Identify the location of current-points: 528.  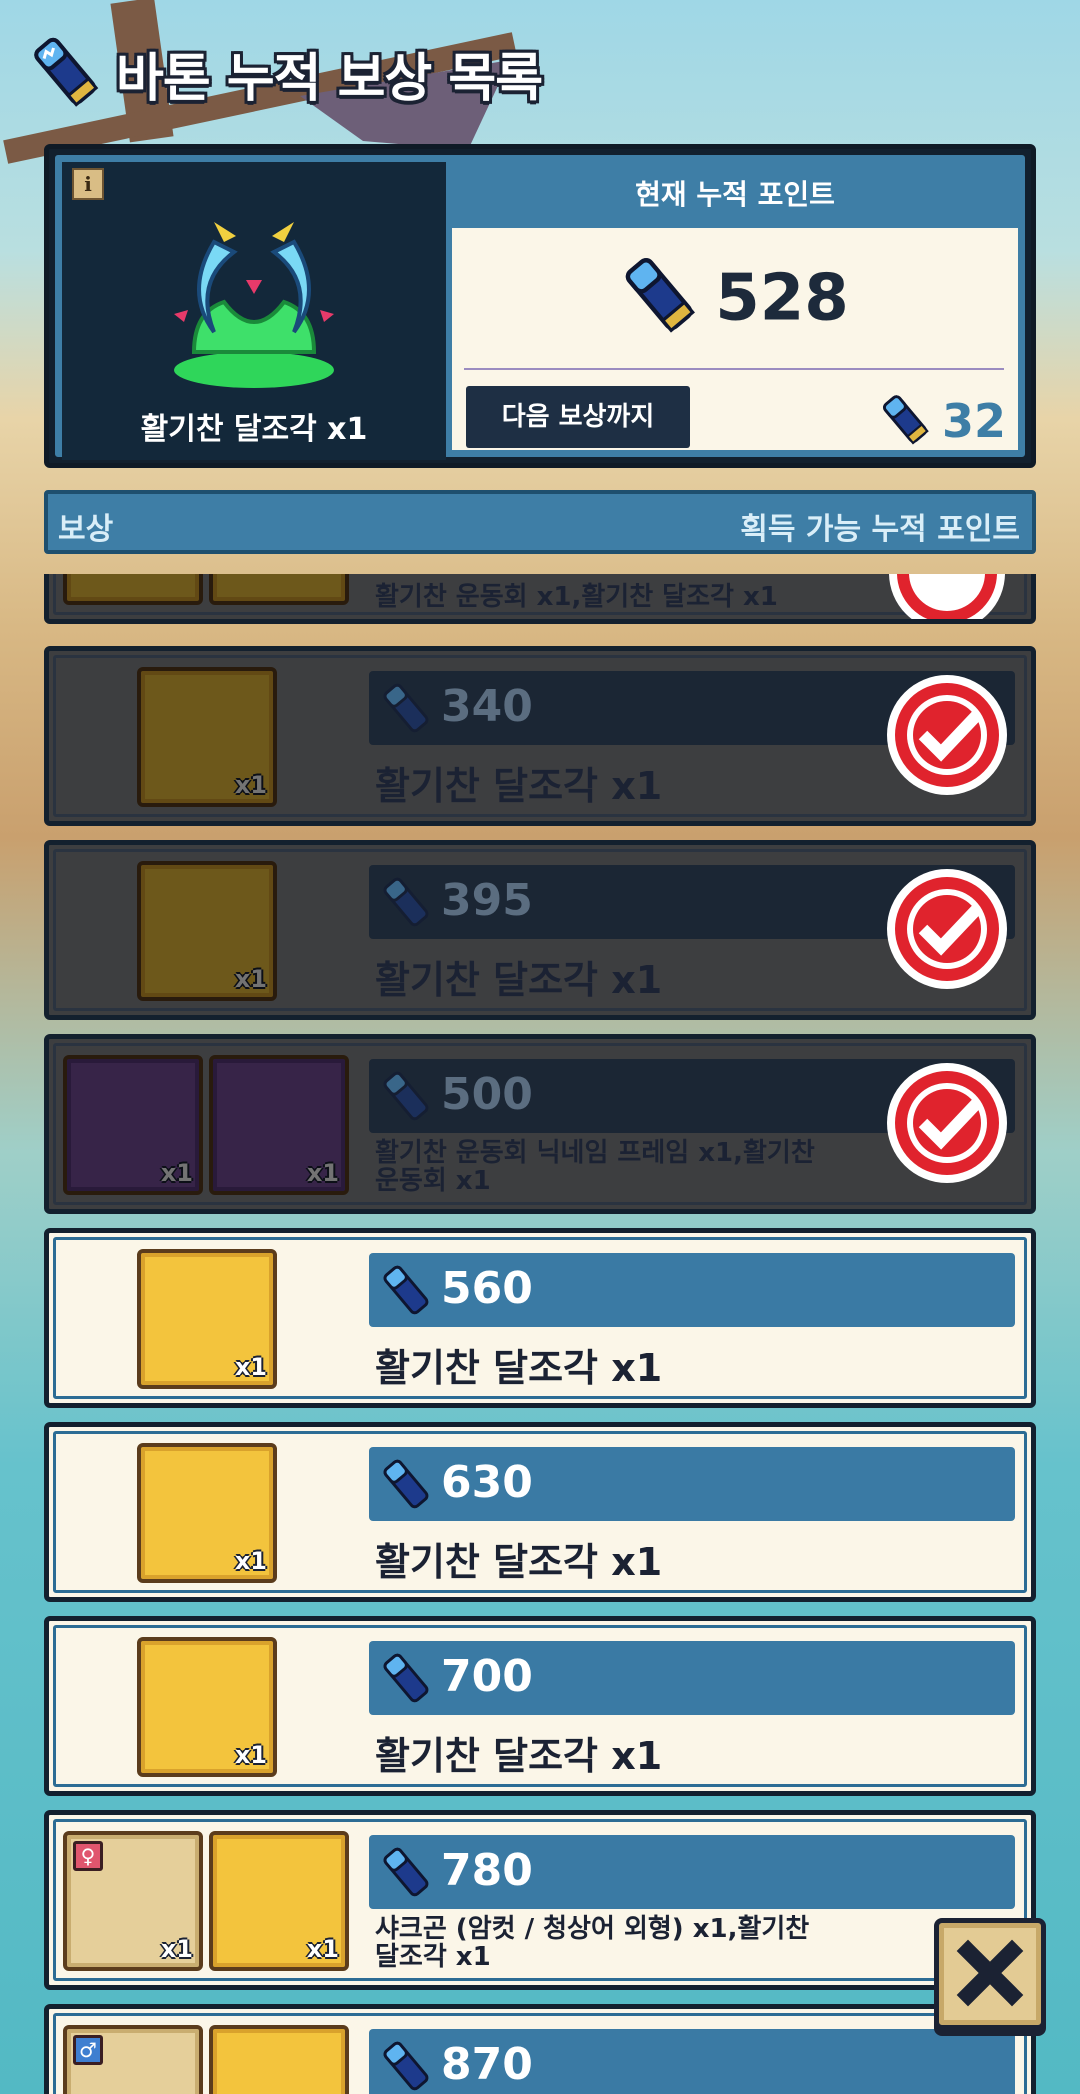
(735, 302).